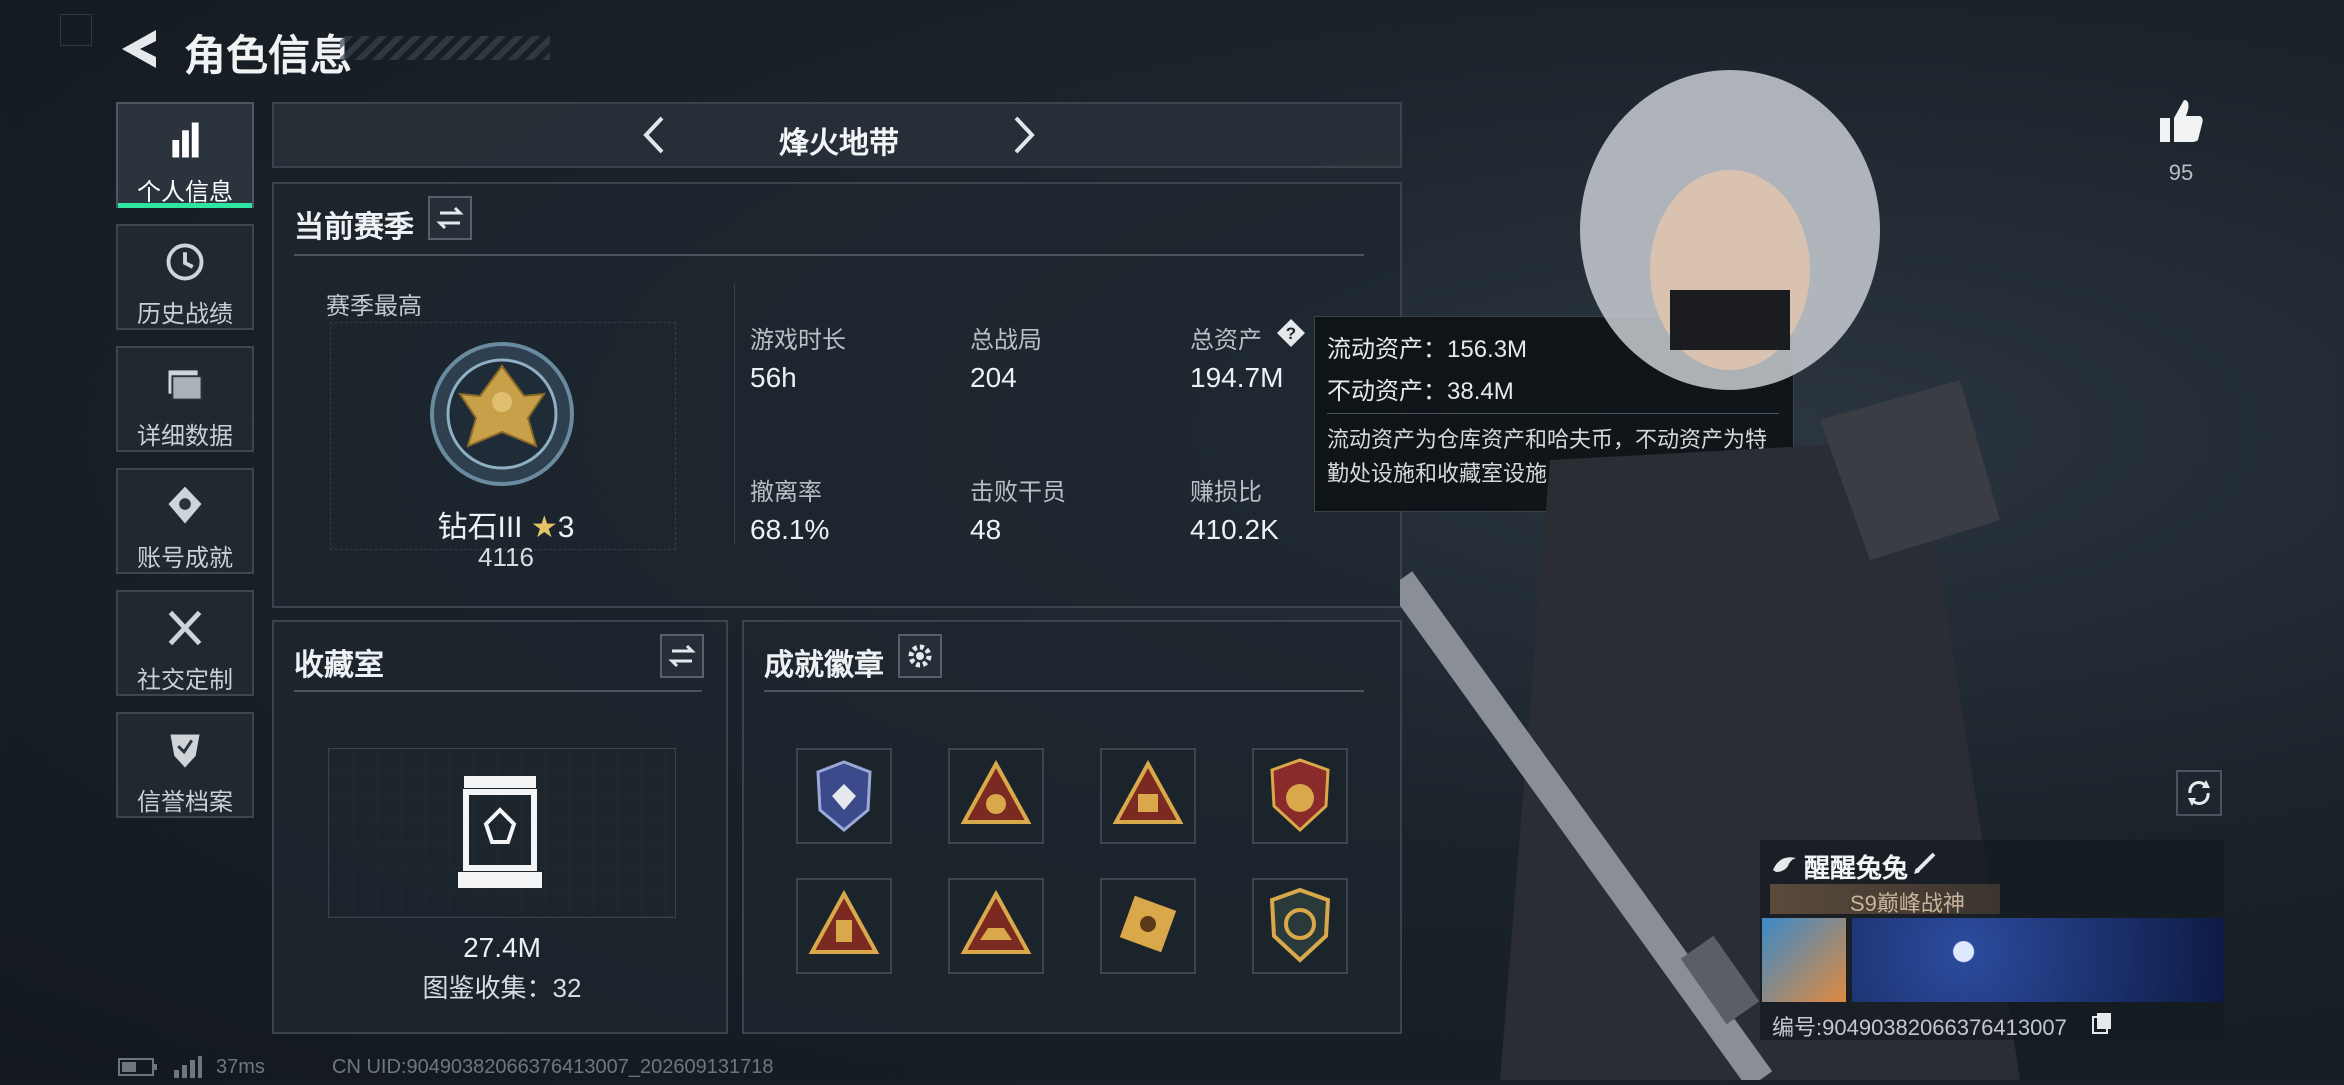 The height and width of the screenshot is (1085, 2344). Describe the element at coordinates (1018, 492) in the screenshot. I see `stat-label-kills: 击败干员` at that location.